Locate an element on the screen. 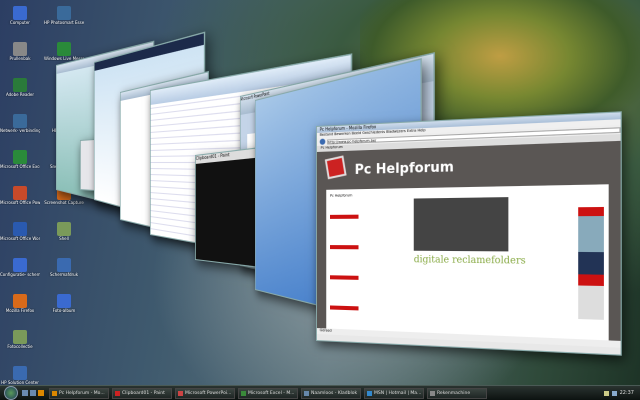 This screenshot has width=640, height=400. reclamefolders-banner: digitale reclamefolders is located at coordinates (470, 261).